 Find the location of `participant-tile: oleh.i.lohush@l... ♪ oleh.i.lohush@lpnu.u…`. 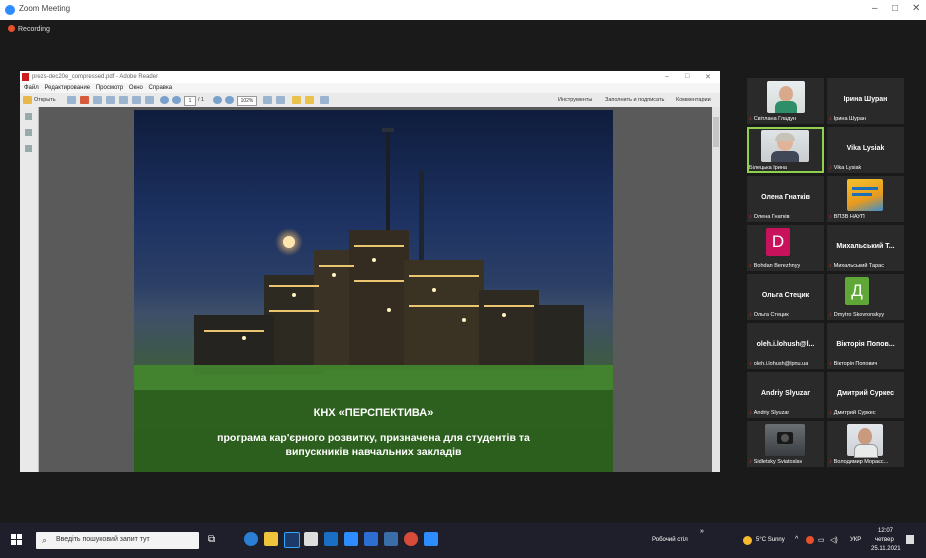

participant-tile: oleh.i.lohush@l... ♪ oleh.i.lohush@lpnu.u… is located at coordinates (785, 346).